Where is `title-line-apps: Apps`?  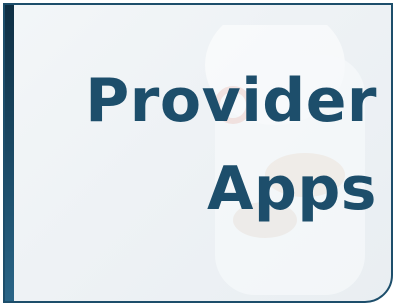 title-line-apps: Apps is located at coordinates (291, 189).